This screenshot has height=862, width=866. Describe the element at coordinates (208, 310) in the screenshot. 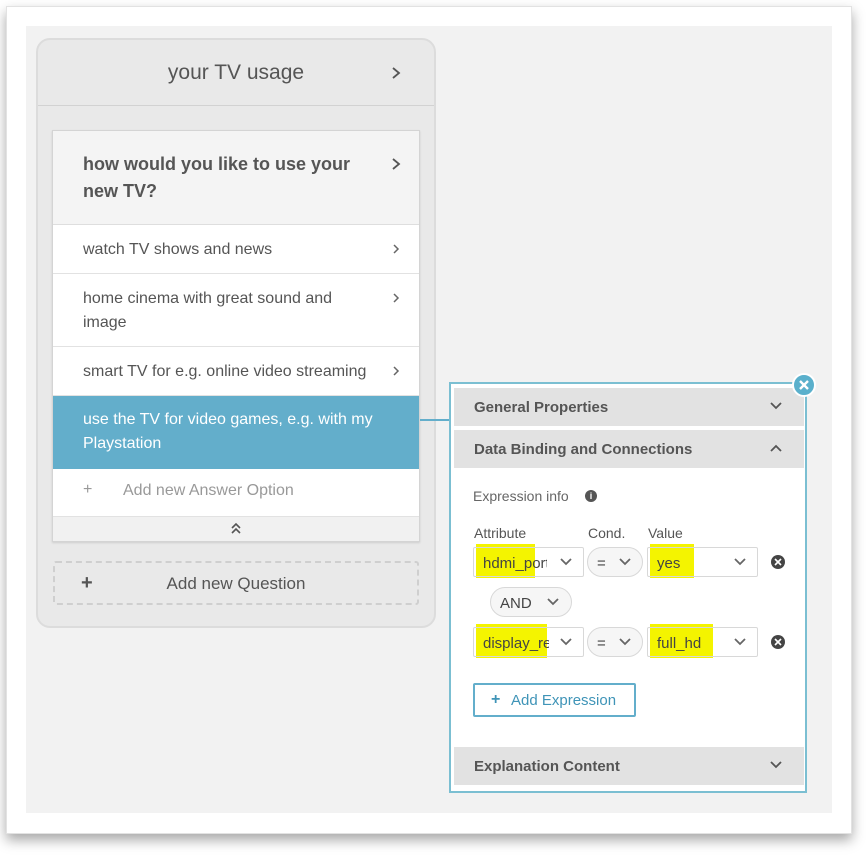

I see `answer-label: home cinema with great sound and image` at that location.